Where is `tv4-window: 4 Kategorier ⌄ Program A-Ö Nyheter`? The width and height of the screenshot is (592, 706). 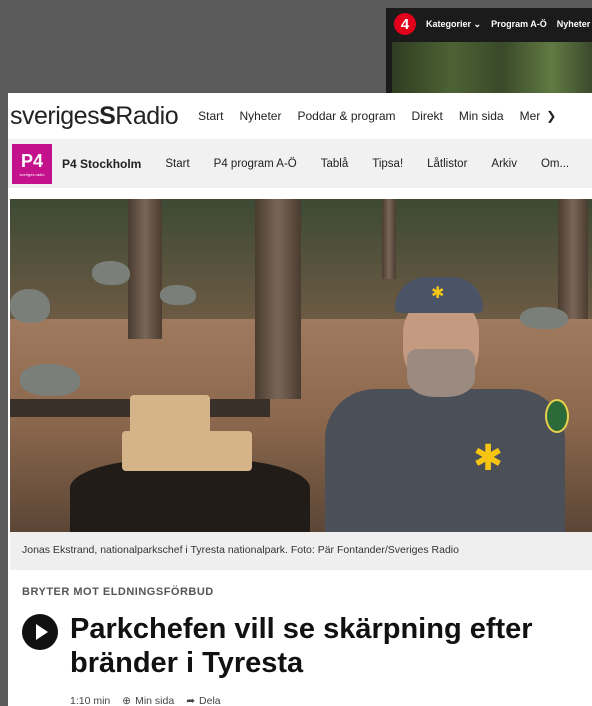 tv4-window: 4 Kategorier ⌄ Program A-Ö Nyheter is located at coordinates (489, 53).